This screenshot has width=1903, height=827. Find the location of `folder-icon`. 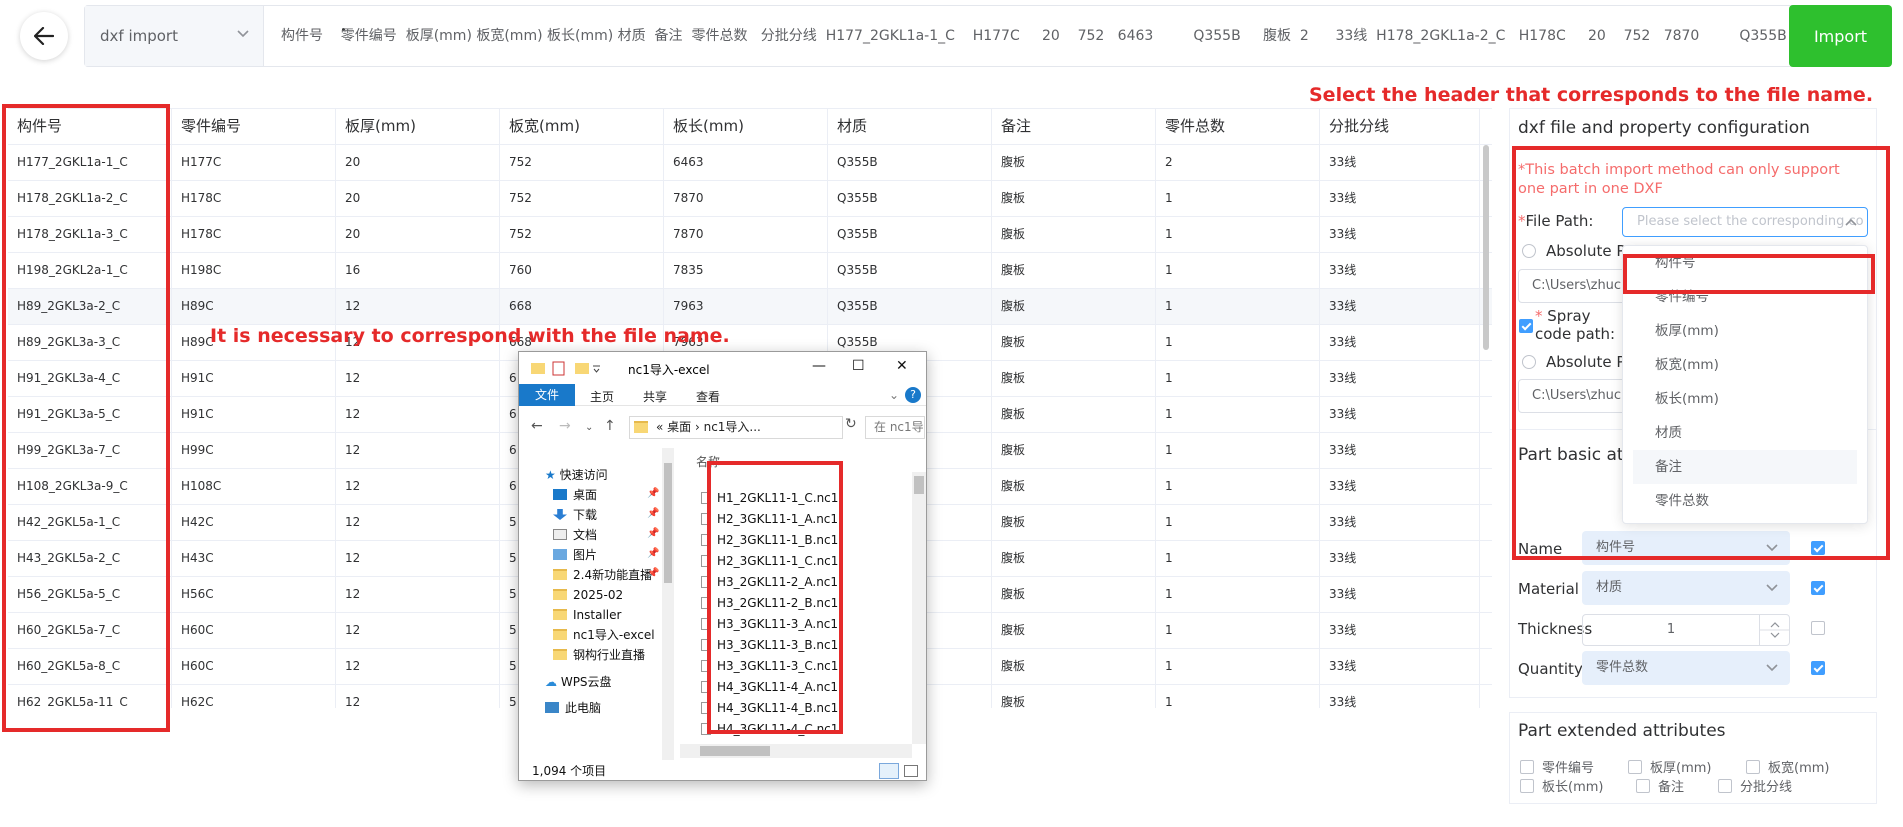

folder-icon is located at coordinates (641, 427).